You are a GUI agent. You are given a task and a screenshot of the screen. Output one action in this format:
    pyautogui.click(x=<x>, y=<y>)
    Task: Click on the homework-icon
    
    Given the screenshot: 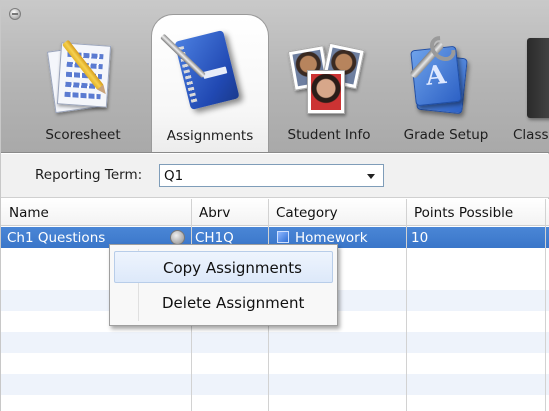 What is the action you would take?
    pyautogui.click(x=283, y=237)
    